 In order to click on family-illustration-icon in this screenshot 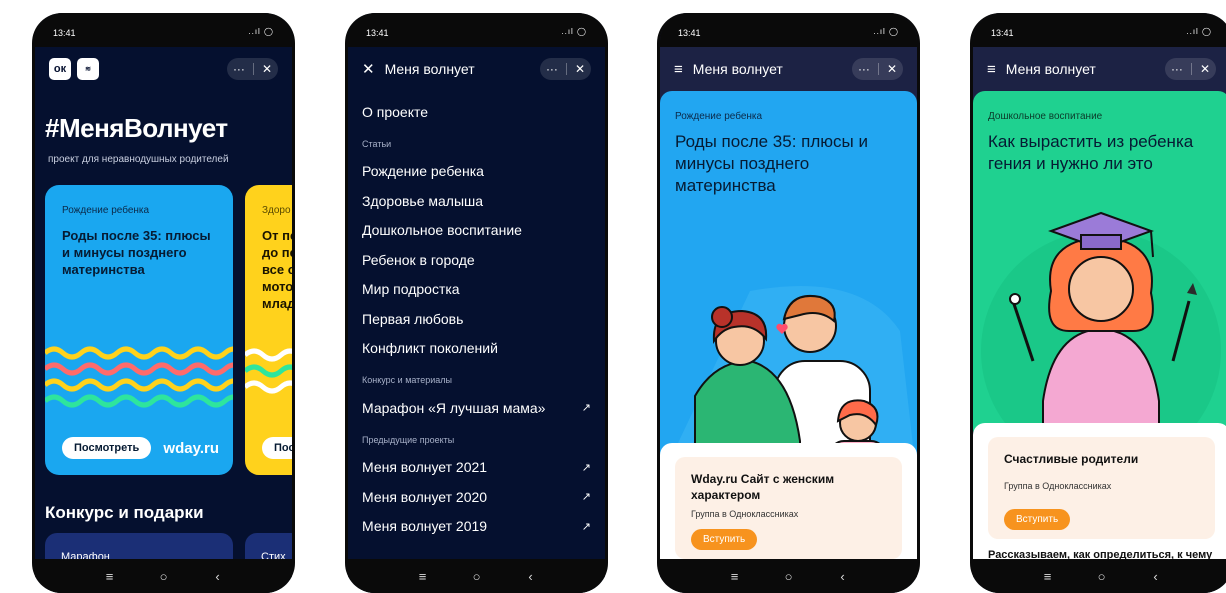, I will do `click(788, 383)`.